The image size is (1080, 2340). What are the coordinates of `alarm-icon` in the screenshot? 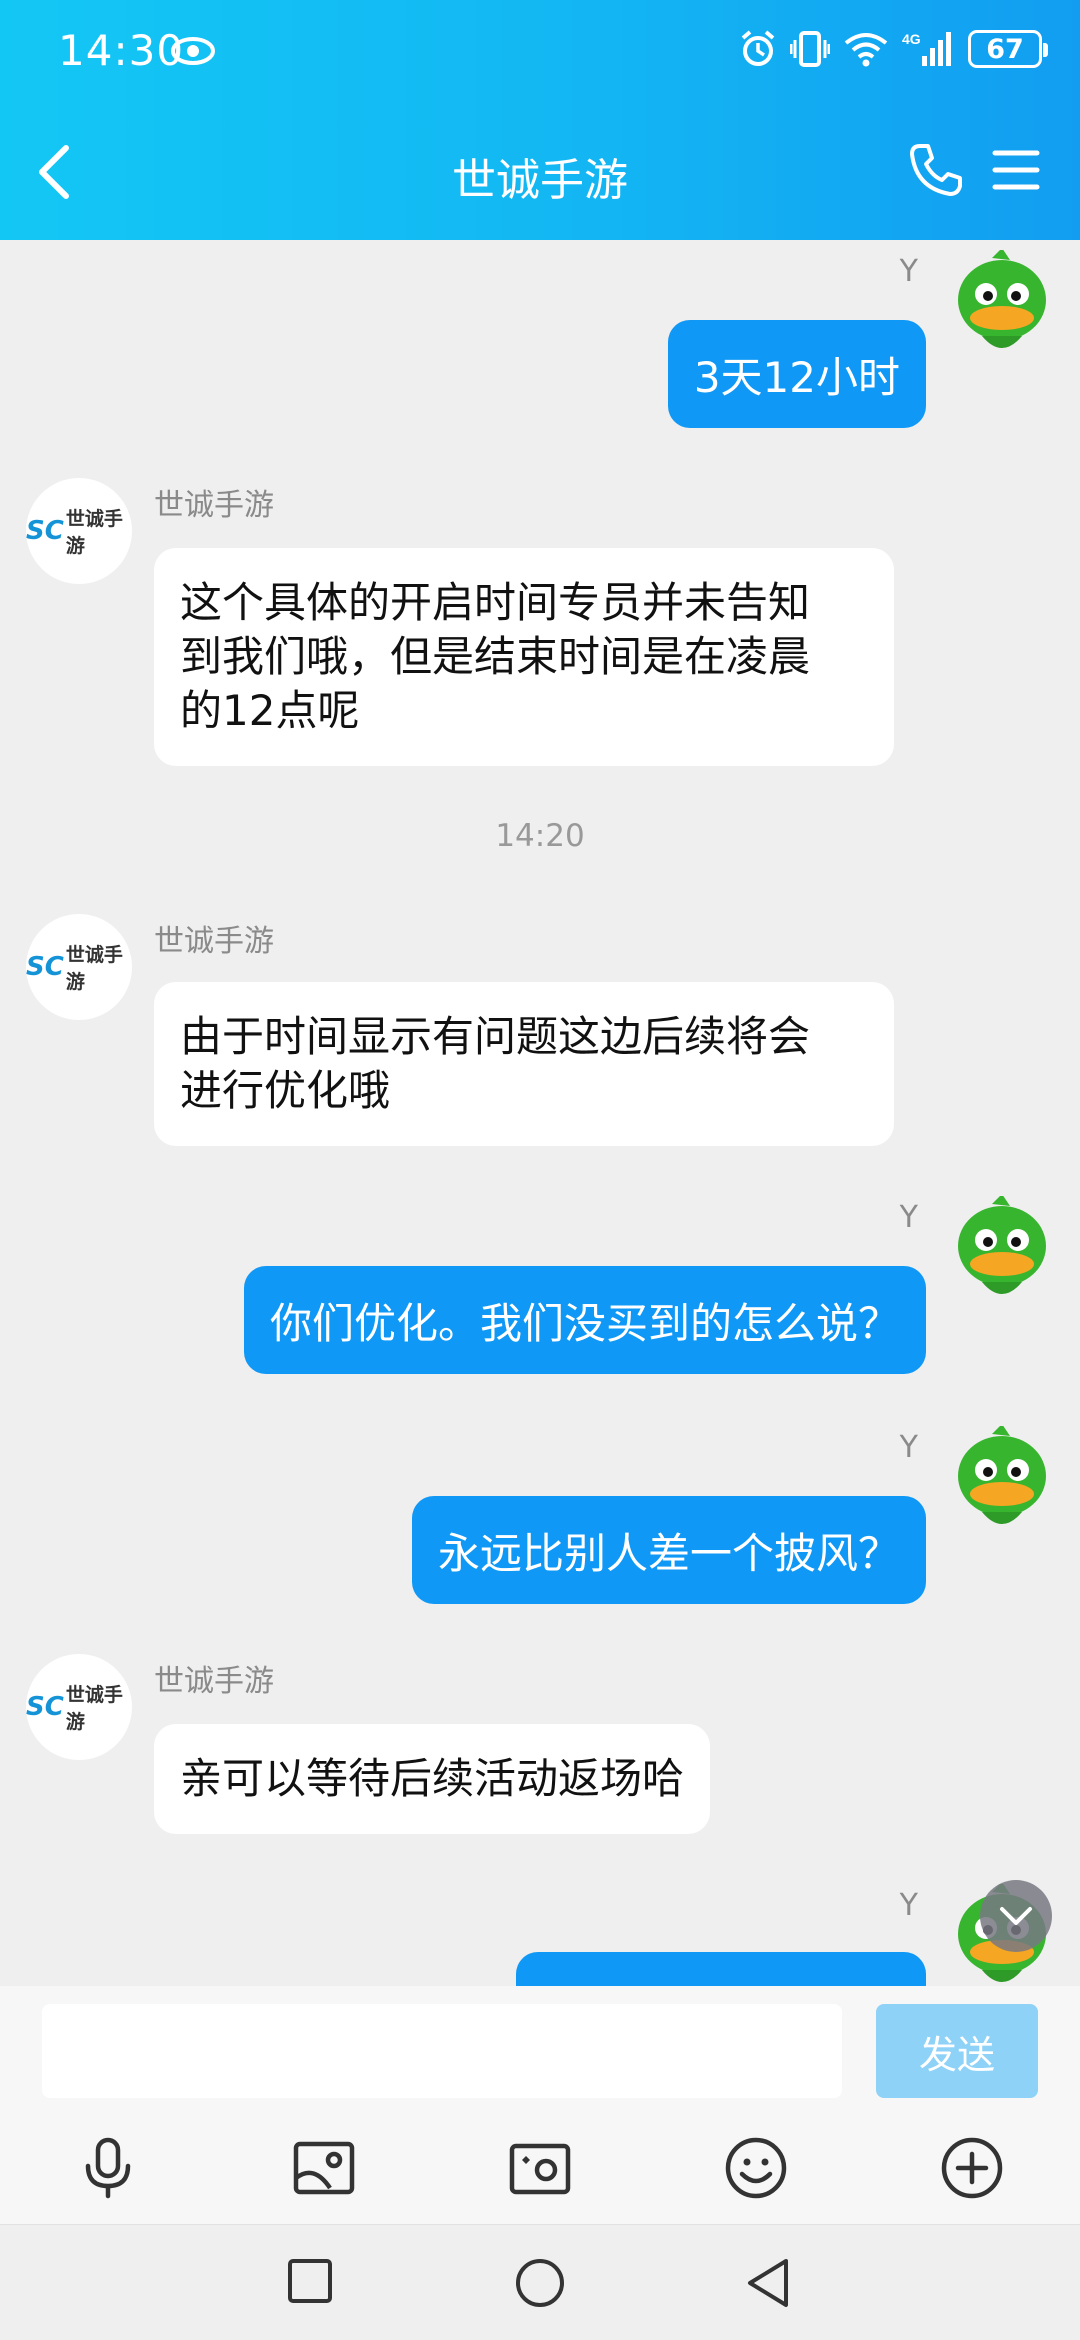 It's located at (758, 48).